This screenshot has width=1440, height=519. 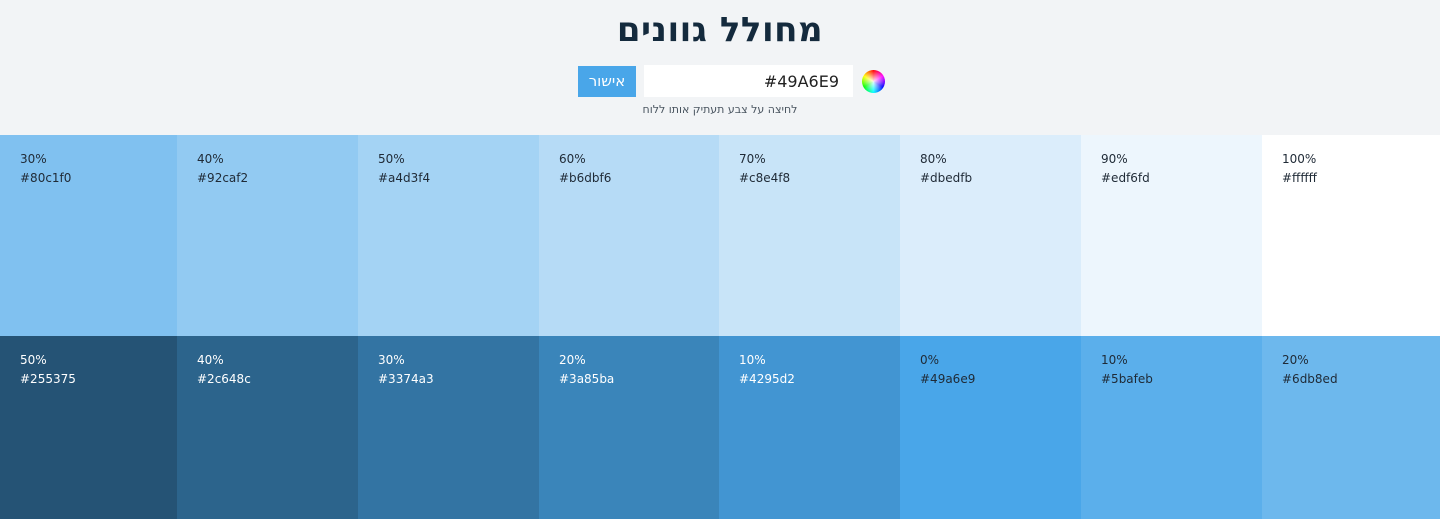 I want to click on swatch-percent: 100%, so click(x=1299, y=159).